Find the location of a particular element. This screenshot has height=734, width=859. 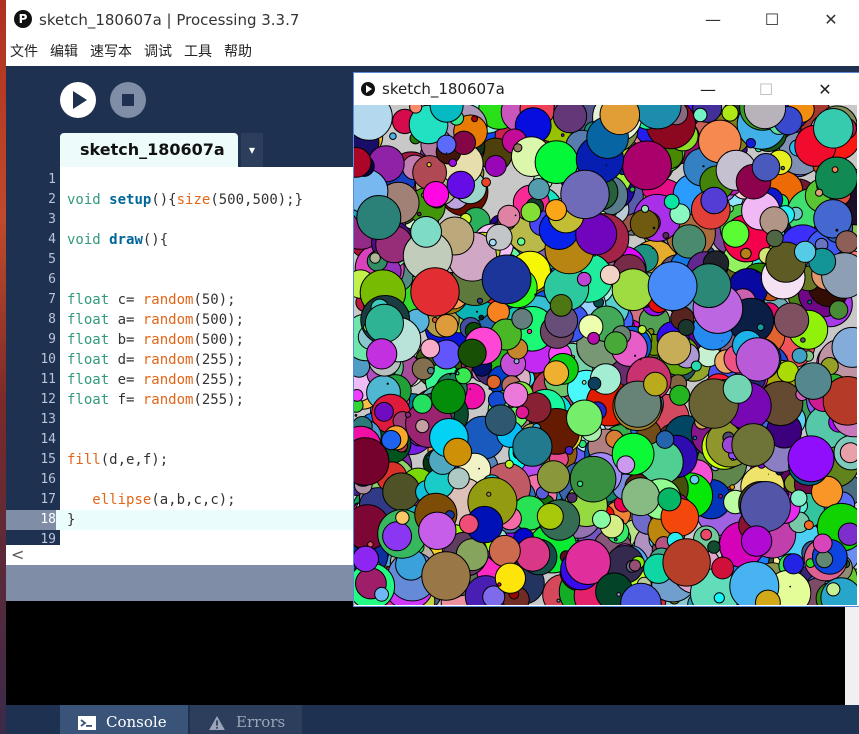

code-line: 16 is located at coordinates (180, 480).